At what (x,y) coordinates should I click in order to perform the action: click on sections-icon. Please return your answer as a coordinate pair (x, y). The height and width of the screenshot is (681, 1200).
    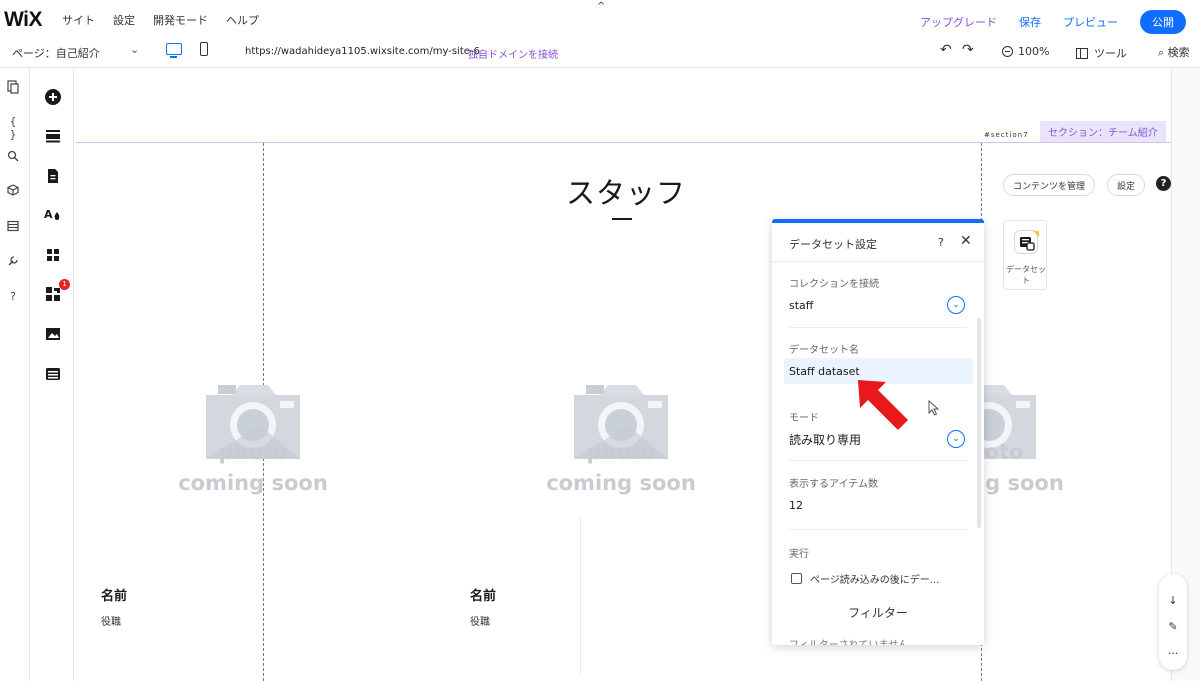
    Looking at the image, I should click on (53, 136).